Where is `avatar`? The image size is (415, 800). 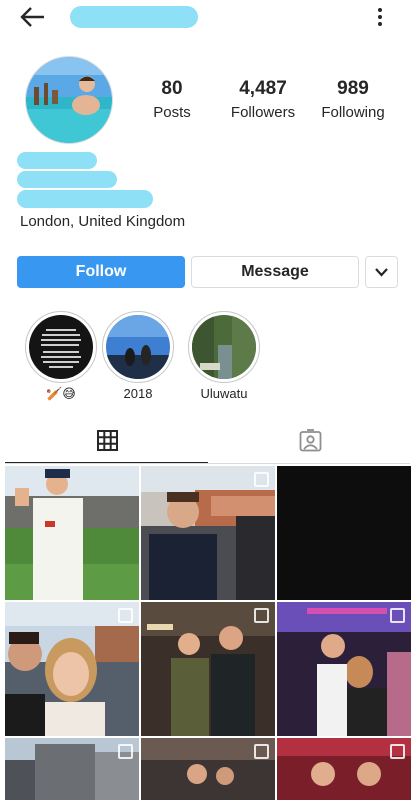
avatar is located at coordinates (69, 100).